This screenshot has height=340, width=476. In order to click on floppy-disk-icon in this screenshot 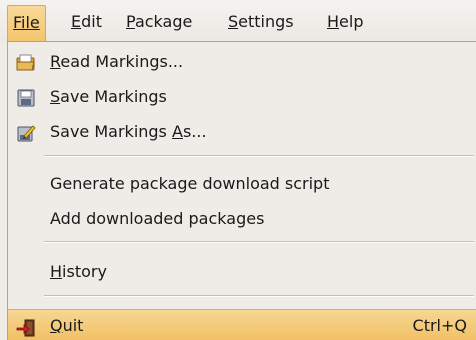, I will do `click(26, 97)`.